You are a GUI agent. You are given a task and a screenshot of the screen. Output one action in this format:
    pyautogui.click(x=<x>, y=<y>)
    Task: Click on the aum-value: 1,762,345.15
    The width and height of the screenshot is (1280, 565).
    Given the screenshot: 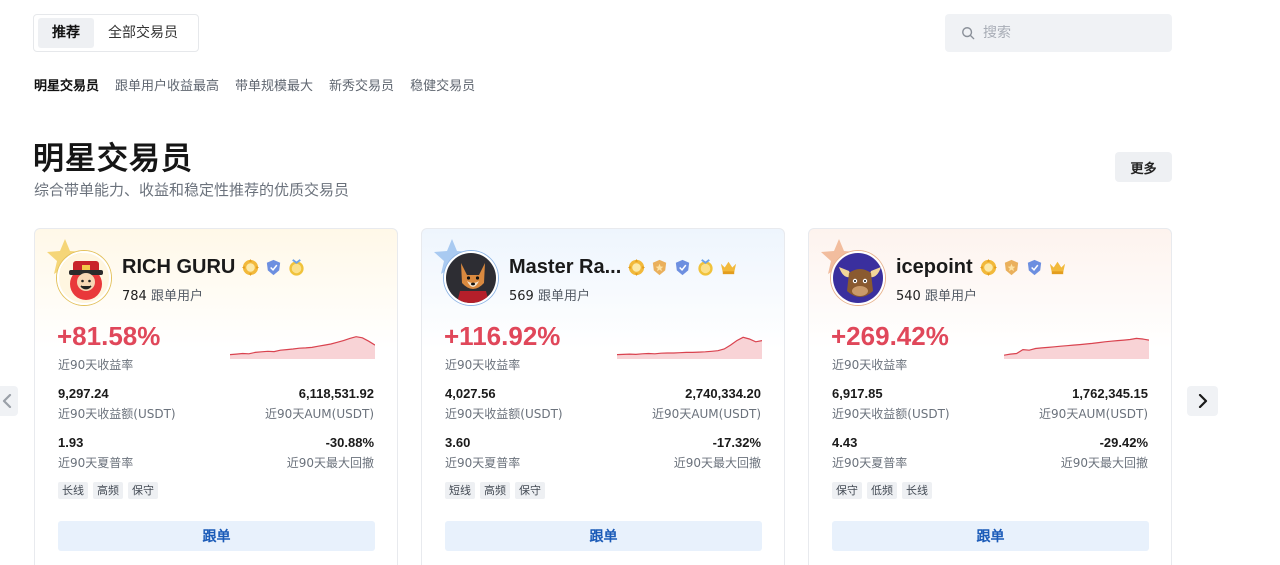 What is the action you would take?
    pyautogui.click(x=1110, y=393)
    